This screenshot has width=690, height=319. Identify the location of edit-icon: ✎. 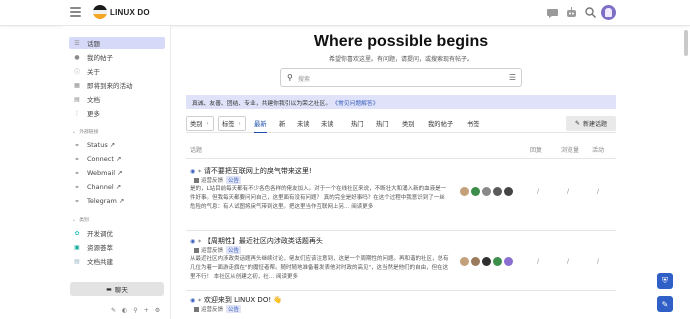
(113, 310).